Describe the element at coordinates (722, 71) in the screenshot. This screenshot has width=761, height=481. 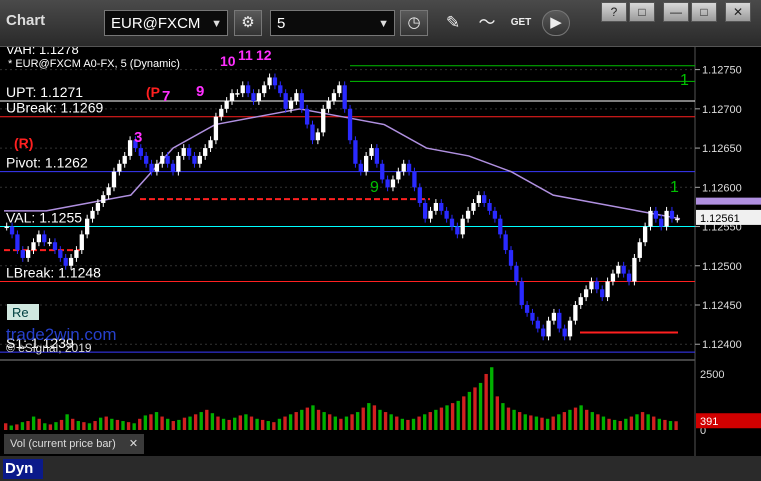
I see `price-tick-label: 1.12750` at that location.